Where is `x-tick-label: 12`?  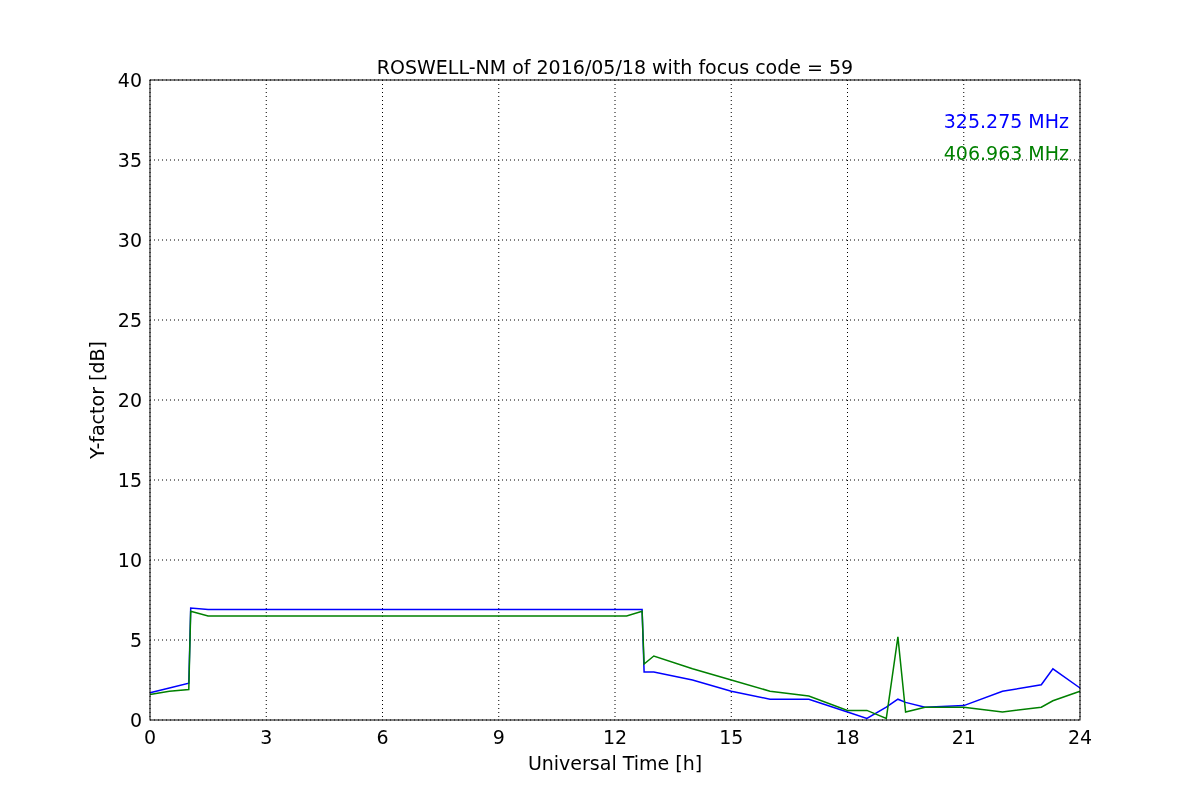 x-tick-label: 12 is located at coordinates (615, 737).